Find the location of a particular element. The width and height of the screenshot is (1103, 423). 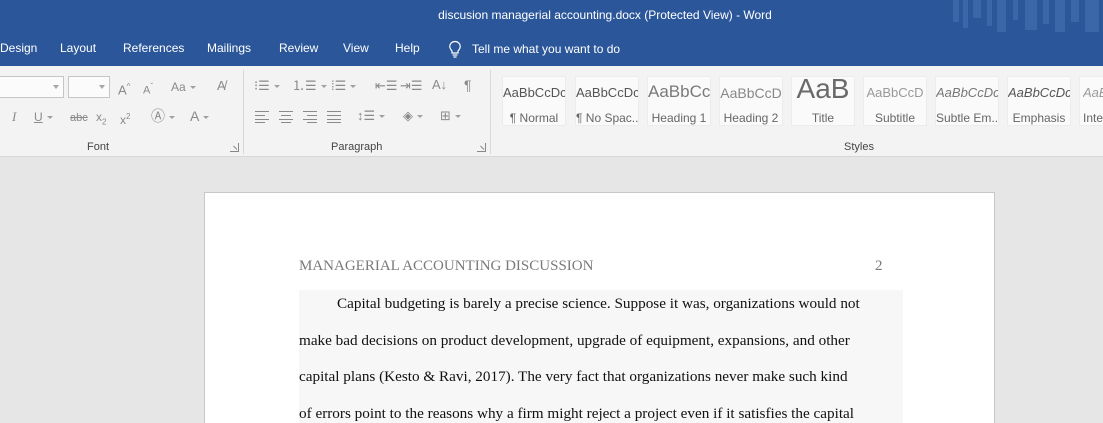

tab-help: Help is located at coordinates (407, 48).